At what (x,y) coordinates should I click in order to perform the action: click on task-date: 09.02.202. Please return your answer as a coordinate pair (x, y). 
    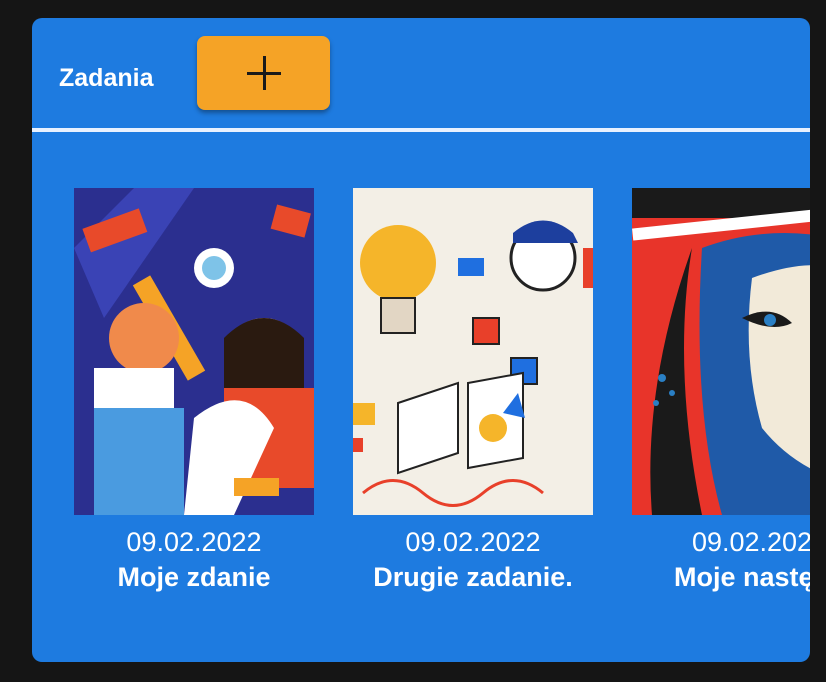
    Looking at the image, I should click on (750, 542).